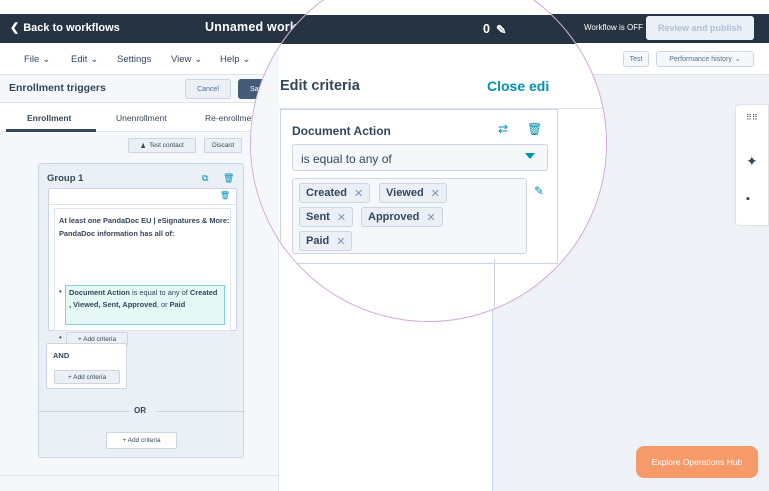 The height and width of the screenshot is (491, 769). What do you see at coordinates (420, 157) in the screenshot?
I see `operator-select: is equal to any of` at bounding box center [420, 157].